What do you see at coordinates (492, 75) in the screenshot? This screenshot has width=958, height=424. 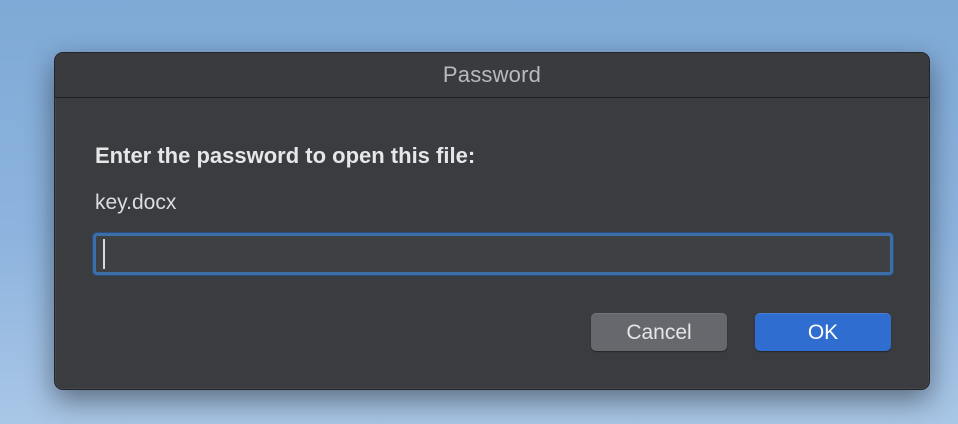 I see `dialog-title: Password` at bounding box center [492, 75].